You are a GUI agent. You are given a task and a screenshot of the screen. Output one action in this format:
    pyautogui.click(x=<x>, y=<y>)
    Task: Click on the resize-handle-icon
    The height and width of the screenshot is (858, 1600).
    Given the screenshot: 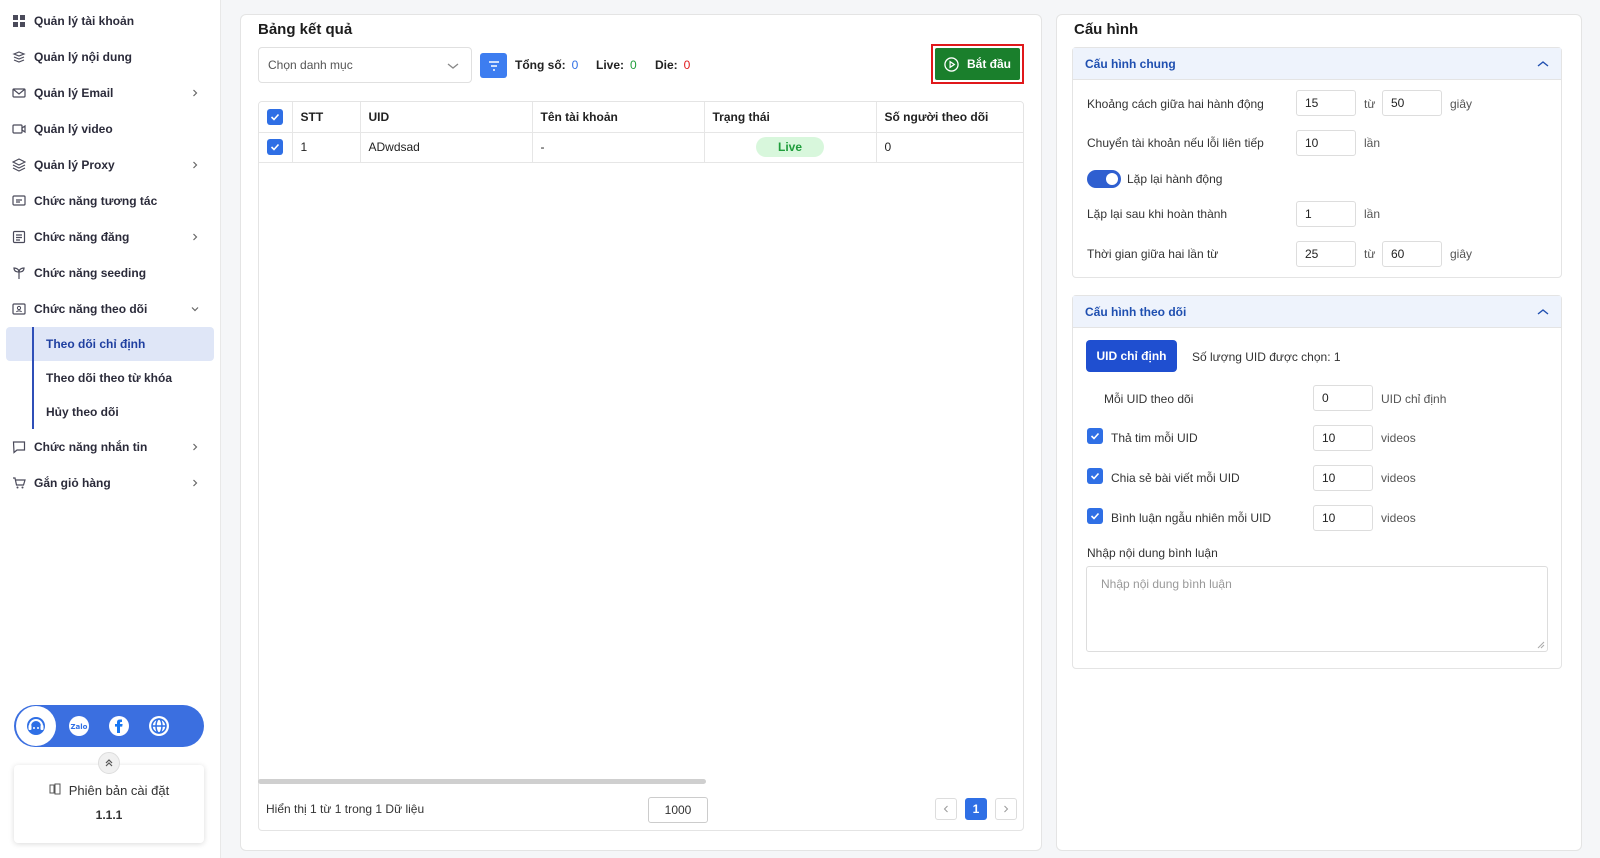 What is the action you would take?
    pyautogui.click(x=1541, y=645)
    